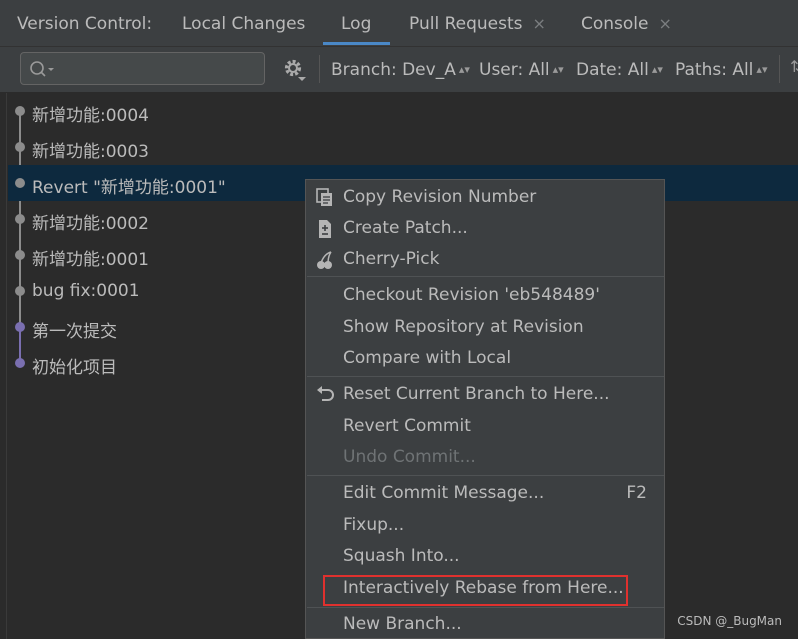 The height and width of the screenshot is (639, 798). I want to click on menu-item-show-repository-at-revision: Show Repository at Revision, so click(485, 327).